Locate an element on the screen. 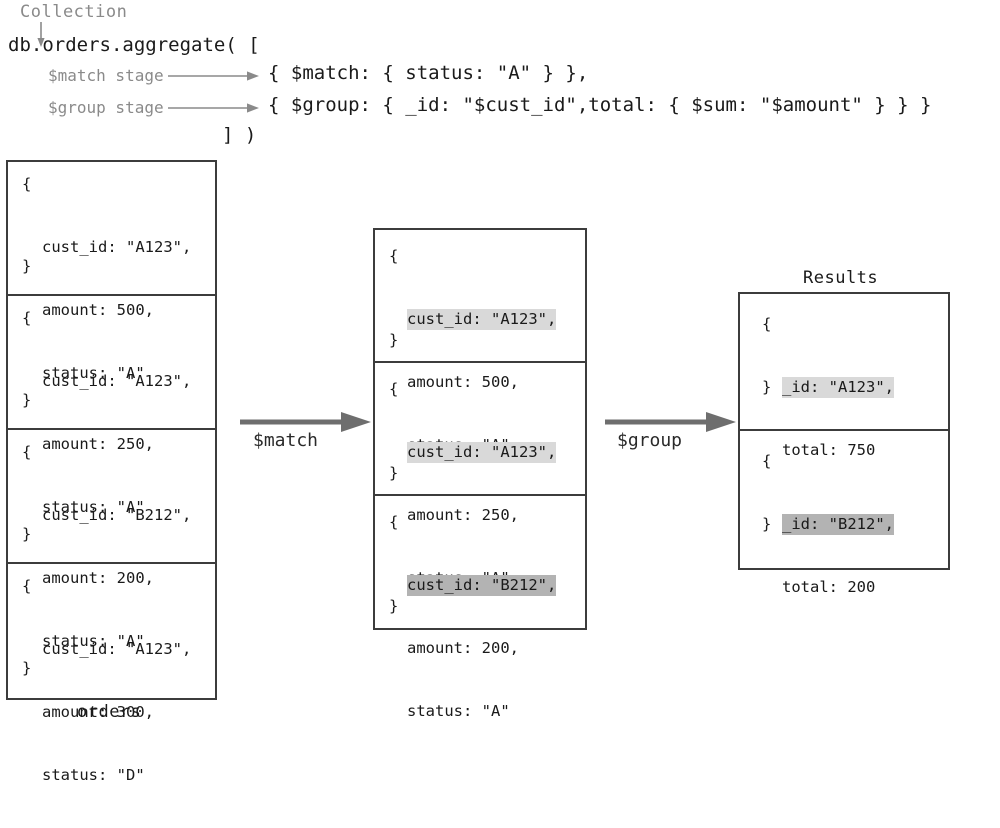 The width and height of the screenshot is (1000, 828). results-document: { _id: "A123", total: 750 } is located at coordinates (844, 376).